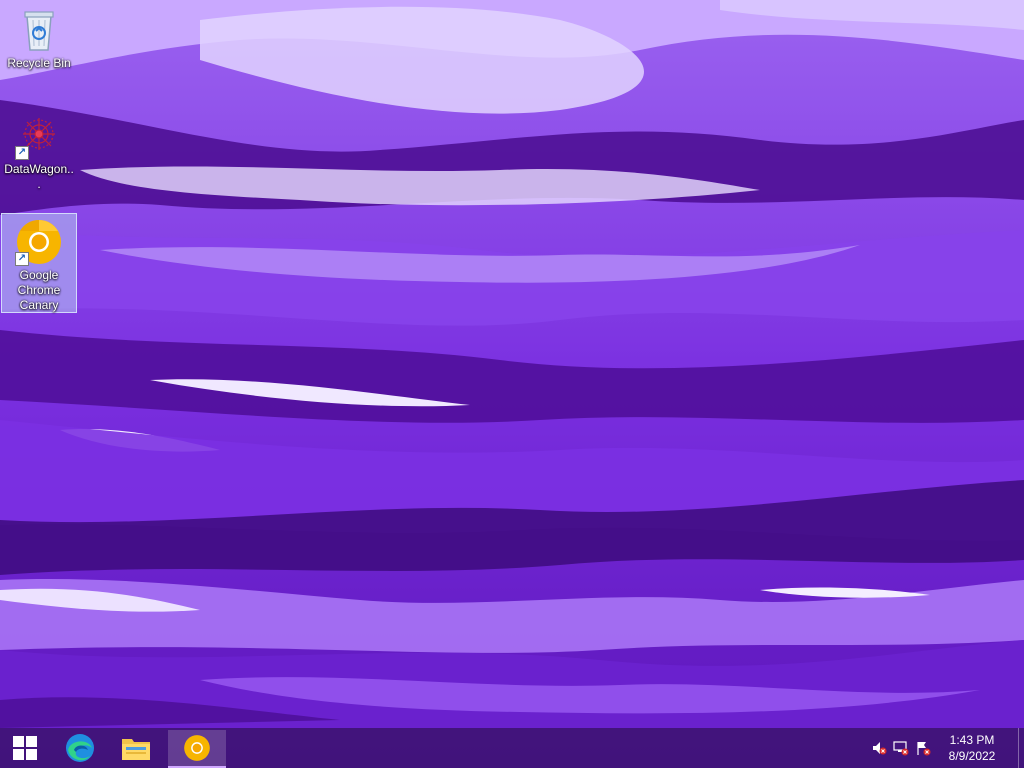 The height and width of the screenshot is (768, 1024). Describe the element at coordinates (972, 740) in the screenshot. I see `clock-time: 1:43 PM` at that location.